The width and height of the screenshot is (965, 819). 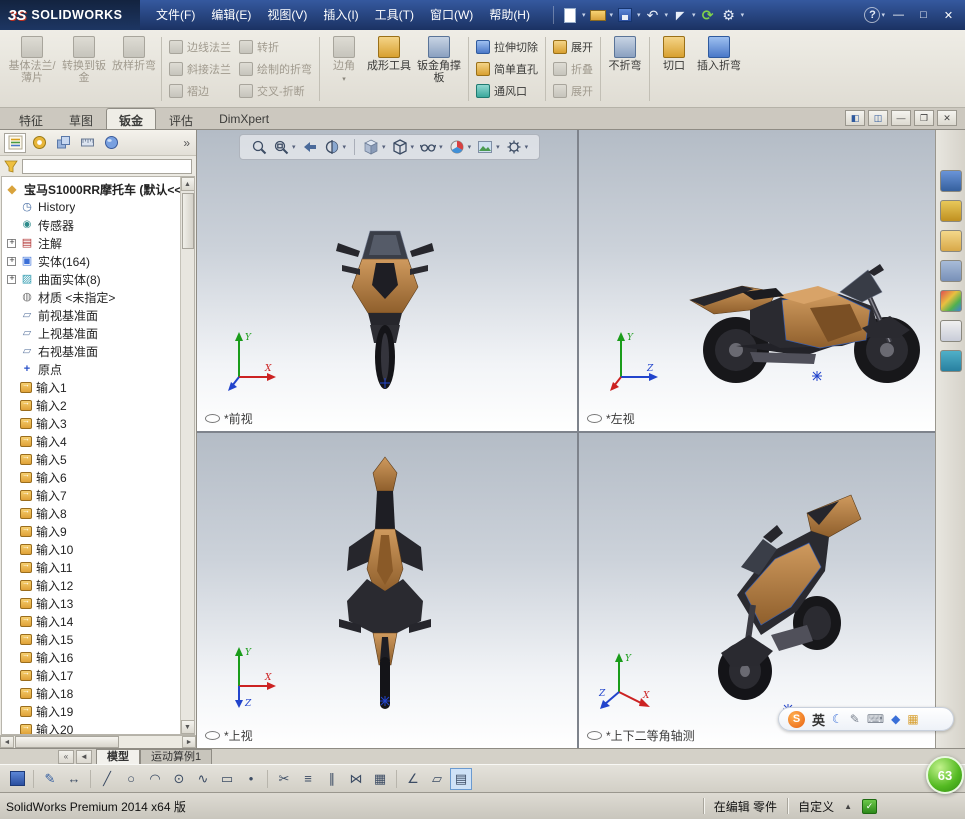 I want to click on viewport-front: Y X *前视, so click(x=387, y=280).